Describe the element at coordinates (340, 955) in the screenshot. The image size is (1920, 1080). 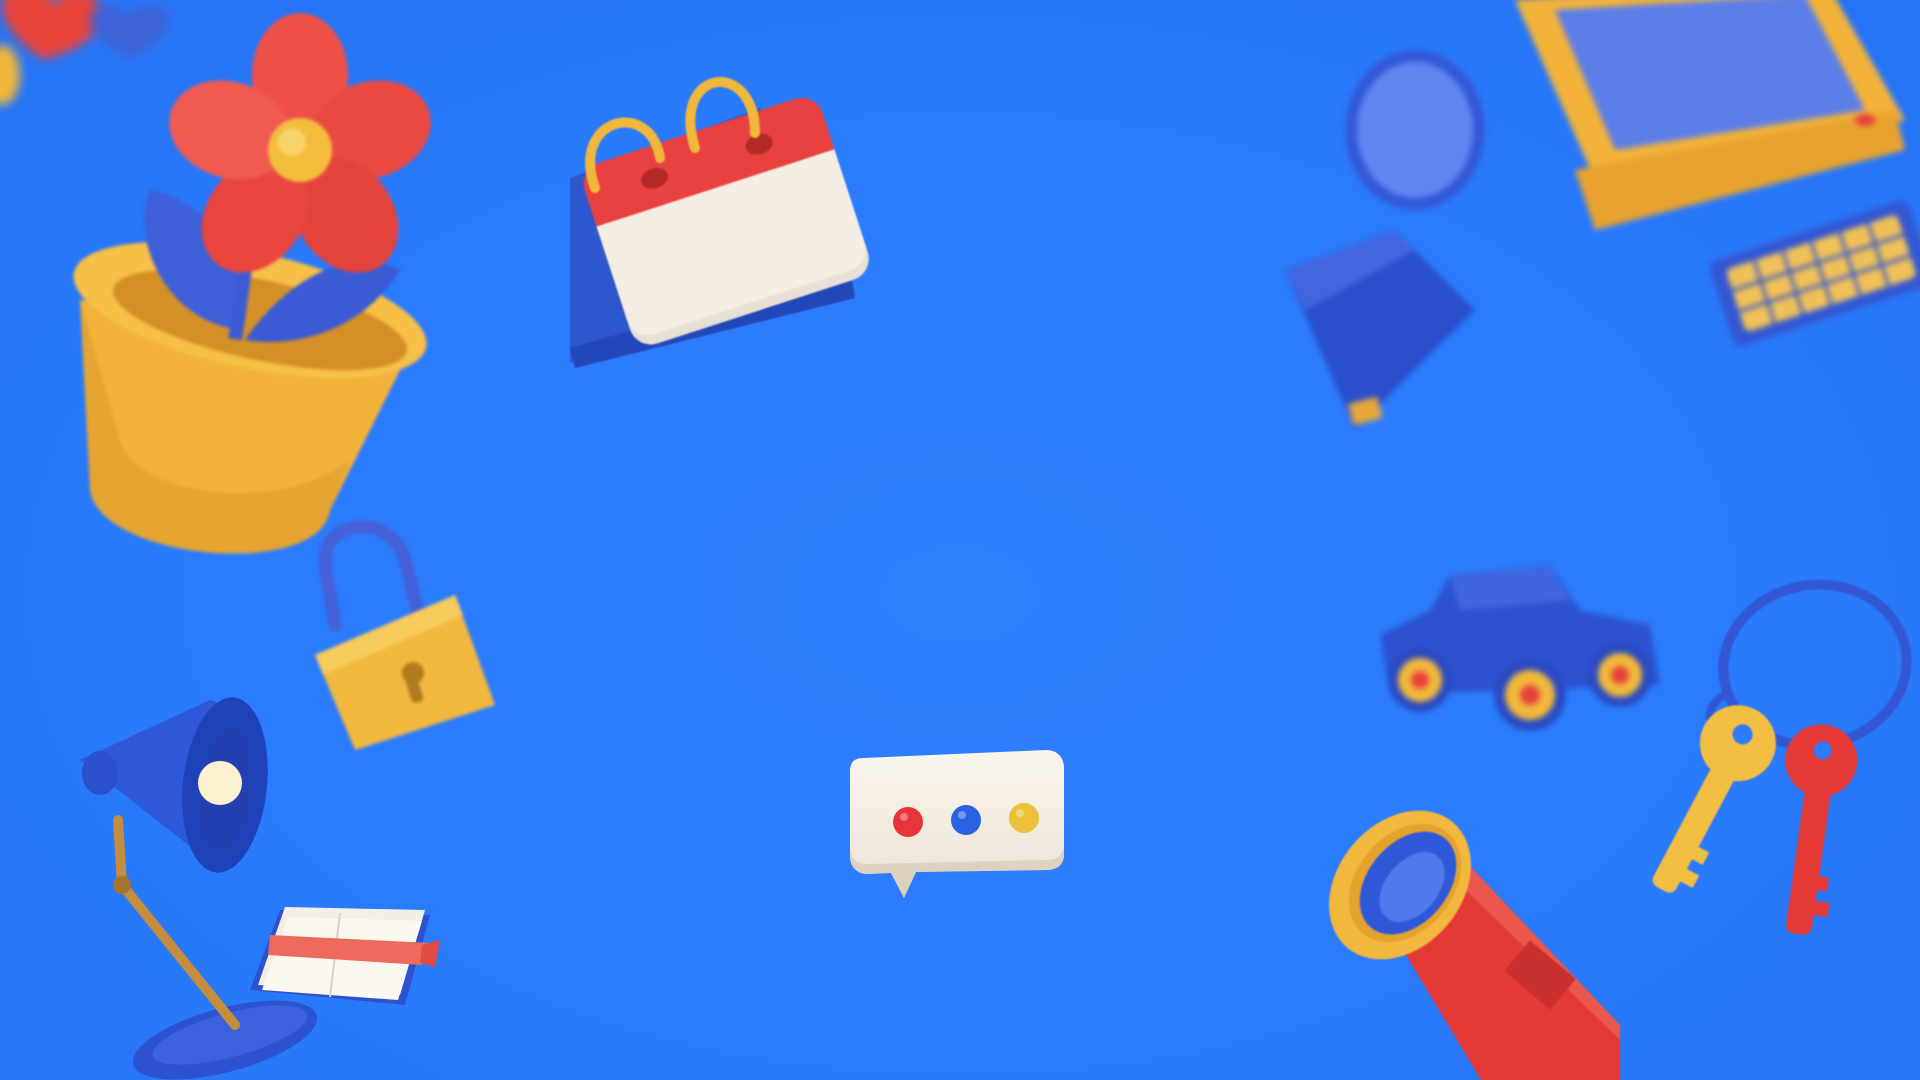
I see `open-book-icon` at that location.